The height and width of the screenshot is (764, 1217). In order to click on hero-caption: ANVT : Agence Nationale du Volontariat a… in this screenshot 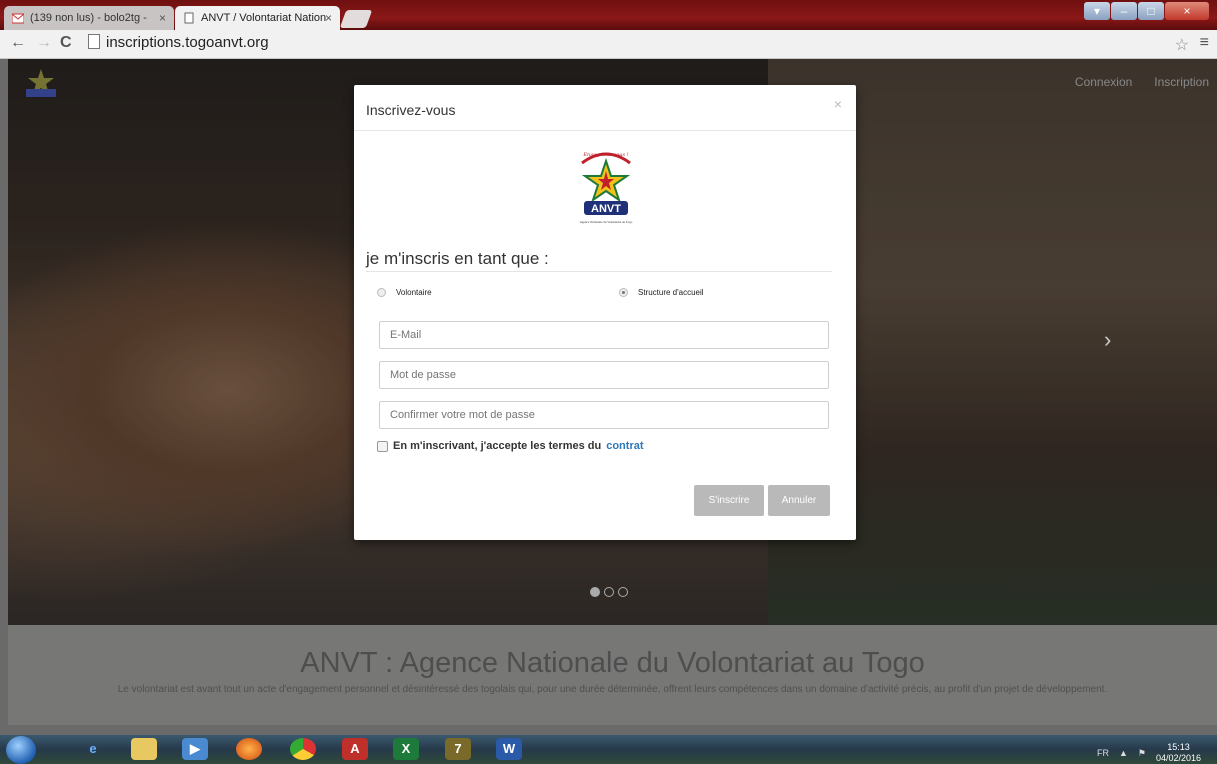, I will do `click(612, 675)`.